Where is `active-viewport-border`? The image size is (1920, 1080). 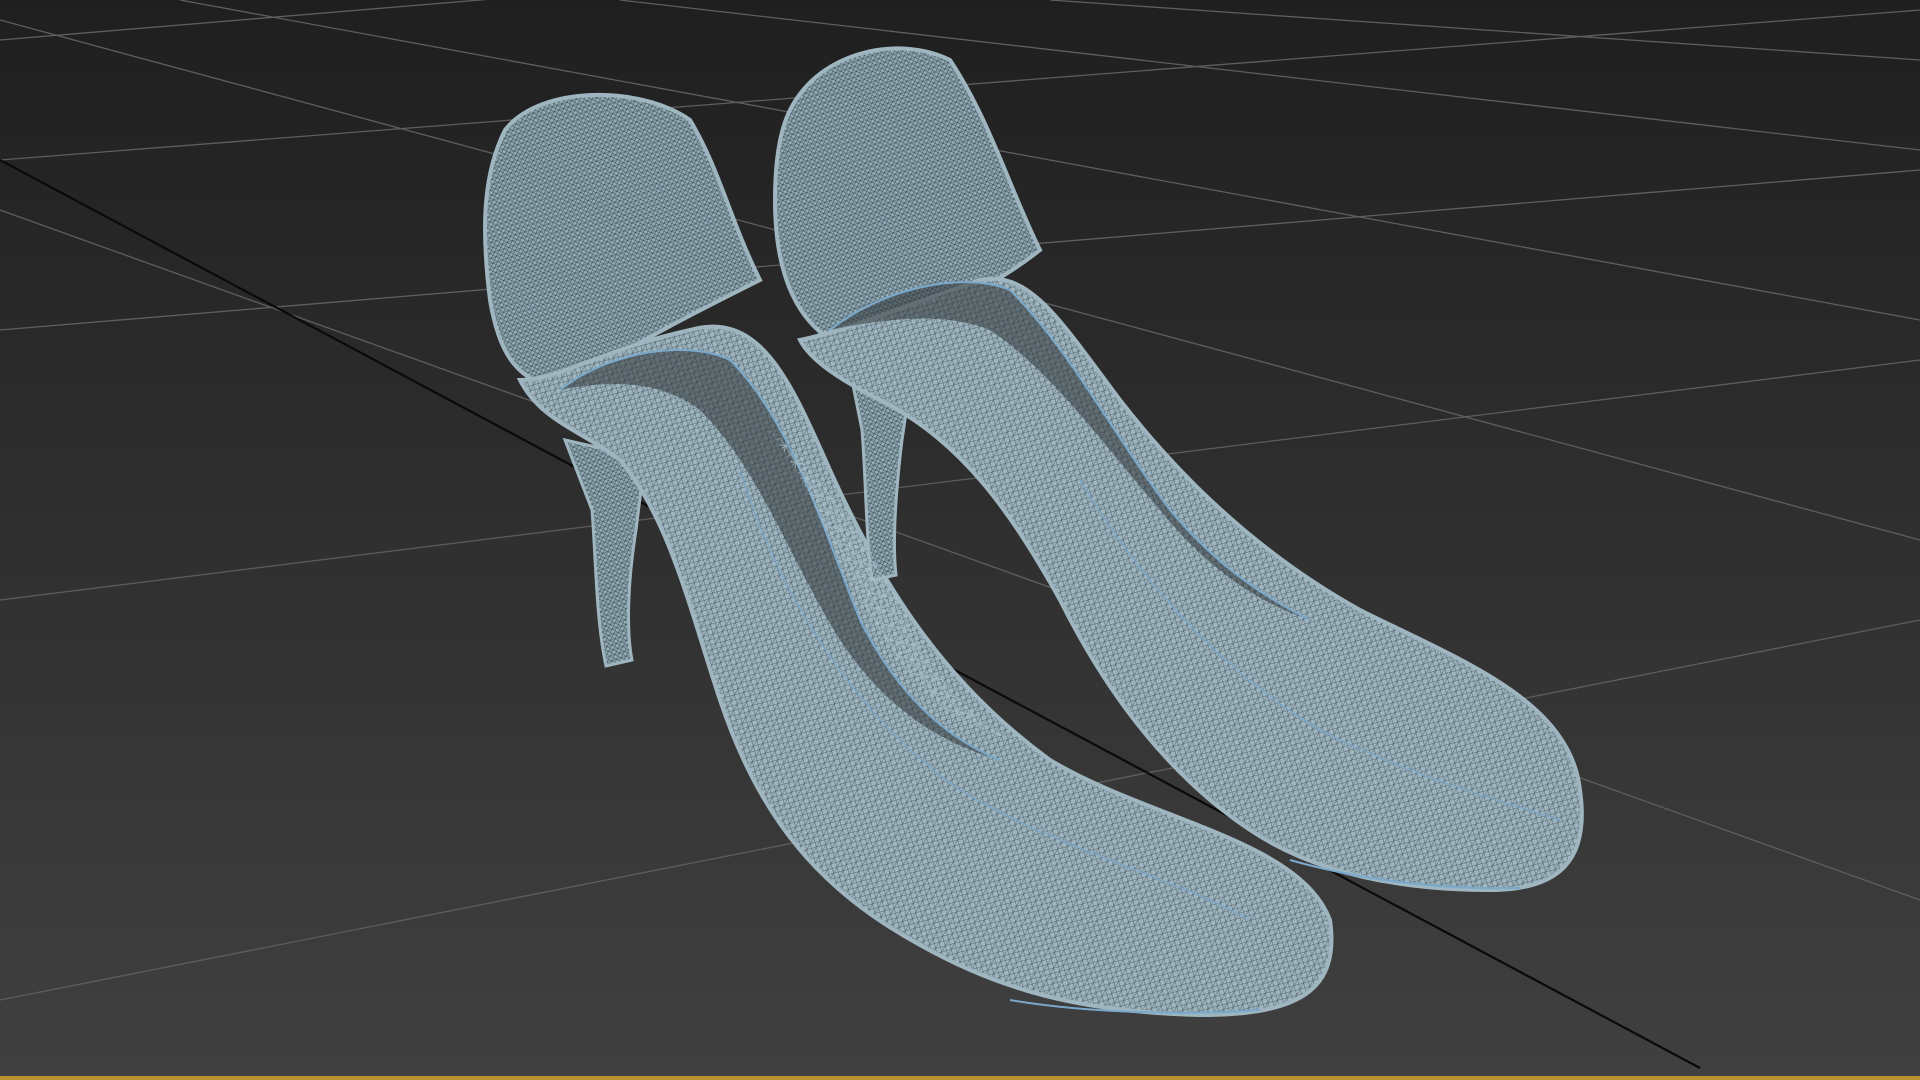 active-viewport-border is located at coordinates (960, 1078).